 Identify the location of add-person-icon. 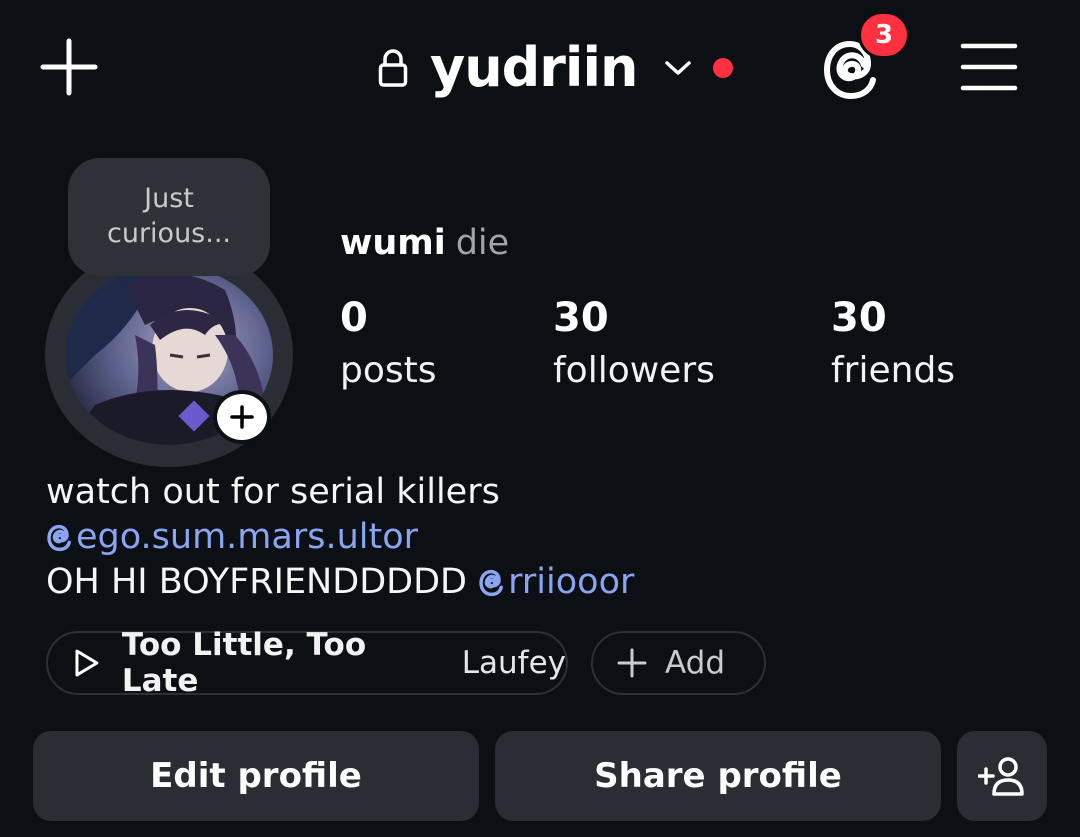
(1001, 776).